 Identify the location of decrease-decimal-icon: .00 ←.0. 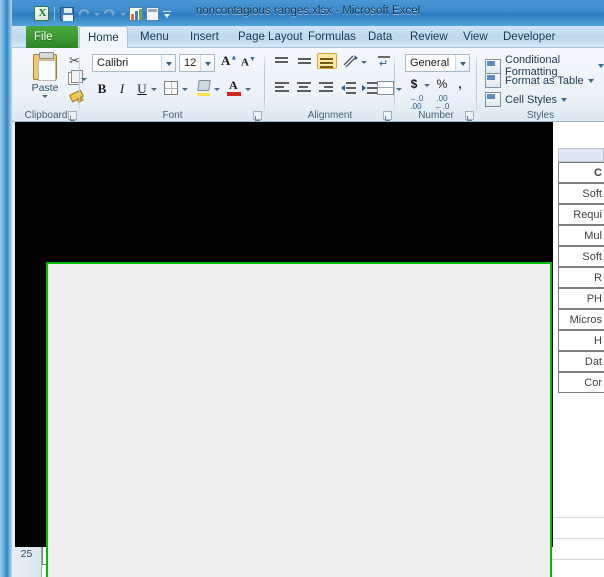
(442, 103).